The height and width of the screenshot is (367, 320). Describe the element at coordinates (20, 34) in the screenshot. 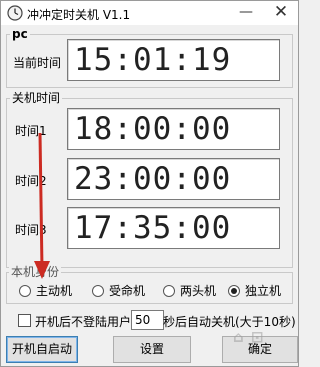

I see `pc-group-label: pc` at that location.